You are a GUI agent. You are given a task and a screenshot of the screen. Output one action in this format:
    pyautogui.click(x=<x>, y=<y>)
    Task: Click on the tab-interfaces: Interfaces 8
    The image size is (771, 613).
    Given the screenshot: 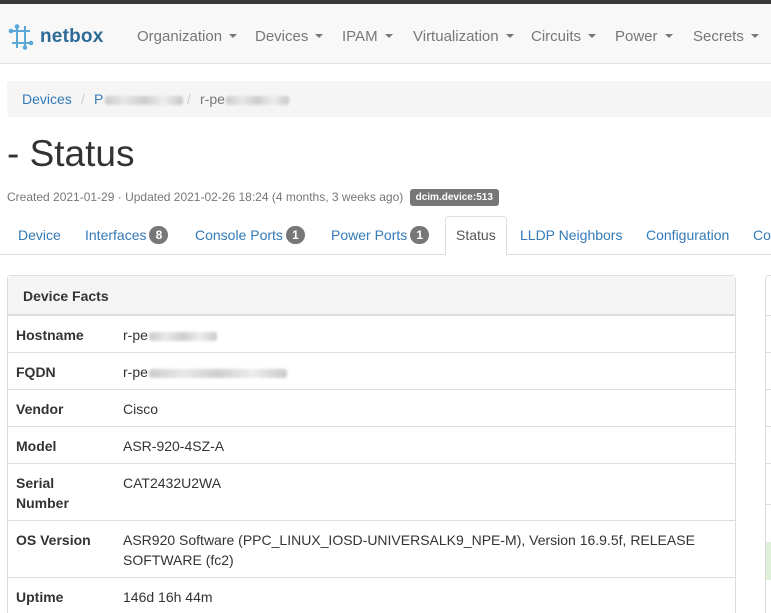 What is the action you would take?
    pyautogui.click(x=127, y=235)
    